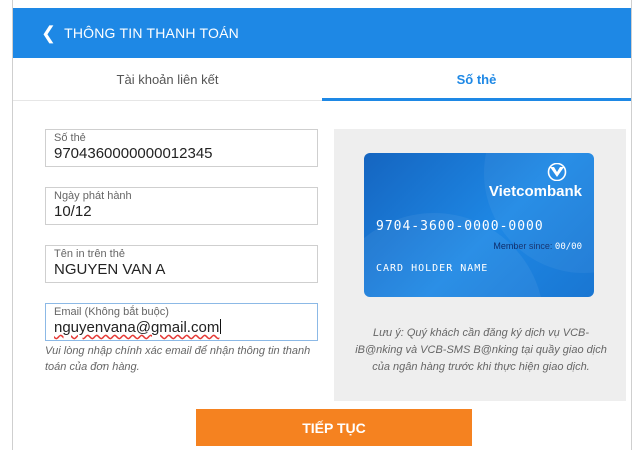 This screenshot has height=450, width=642. I want to click on vietcombank-logo-icon, so click(557, 172).